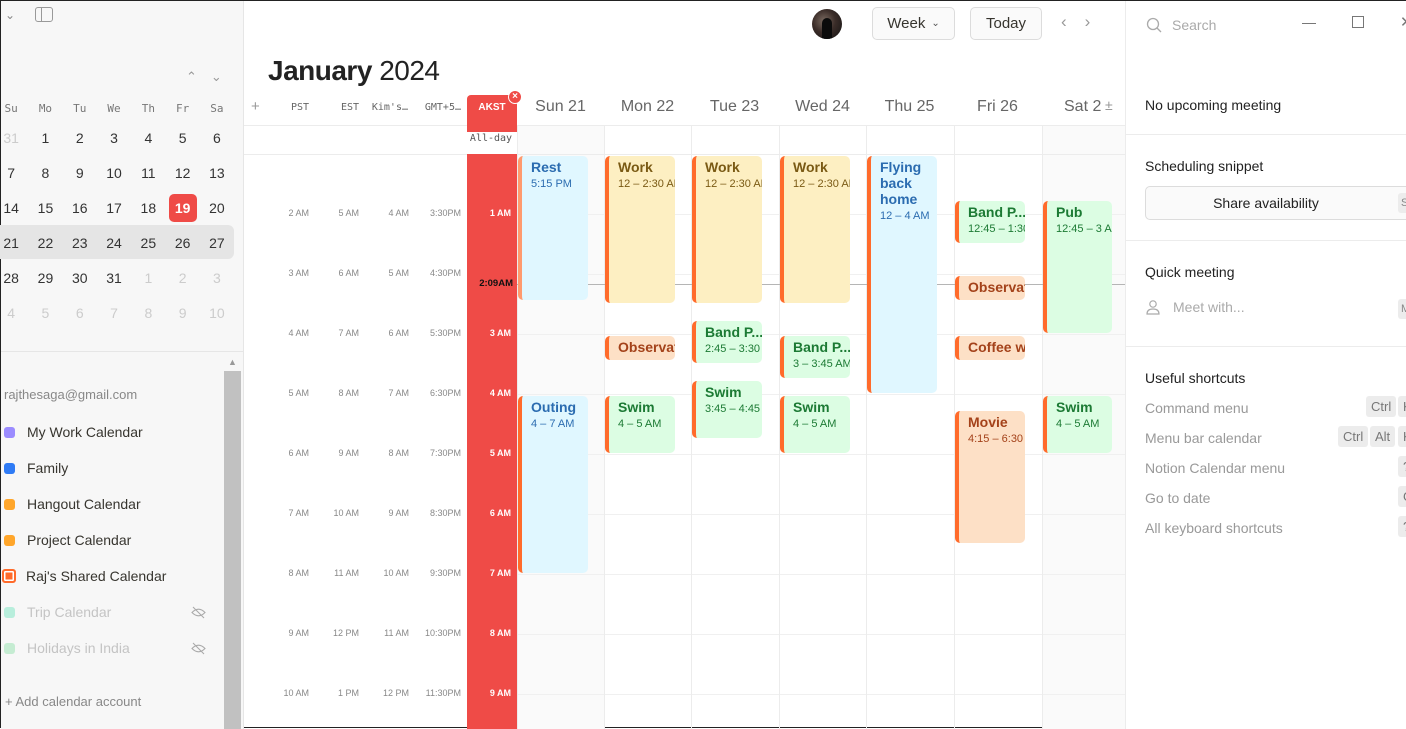 This screenshot has width=1406, height=729. Describe the element at coordinates (1064, 22) in the screenshot. I see `previous-week-icon: ‹` at that location.